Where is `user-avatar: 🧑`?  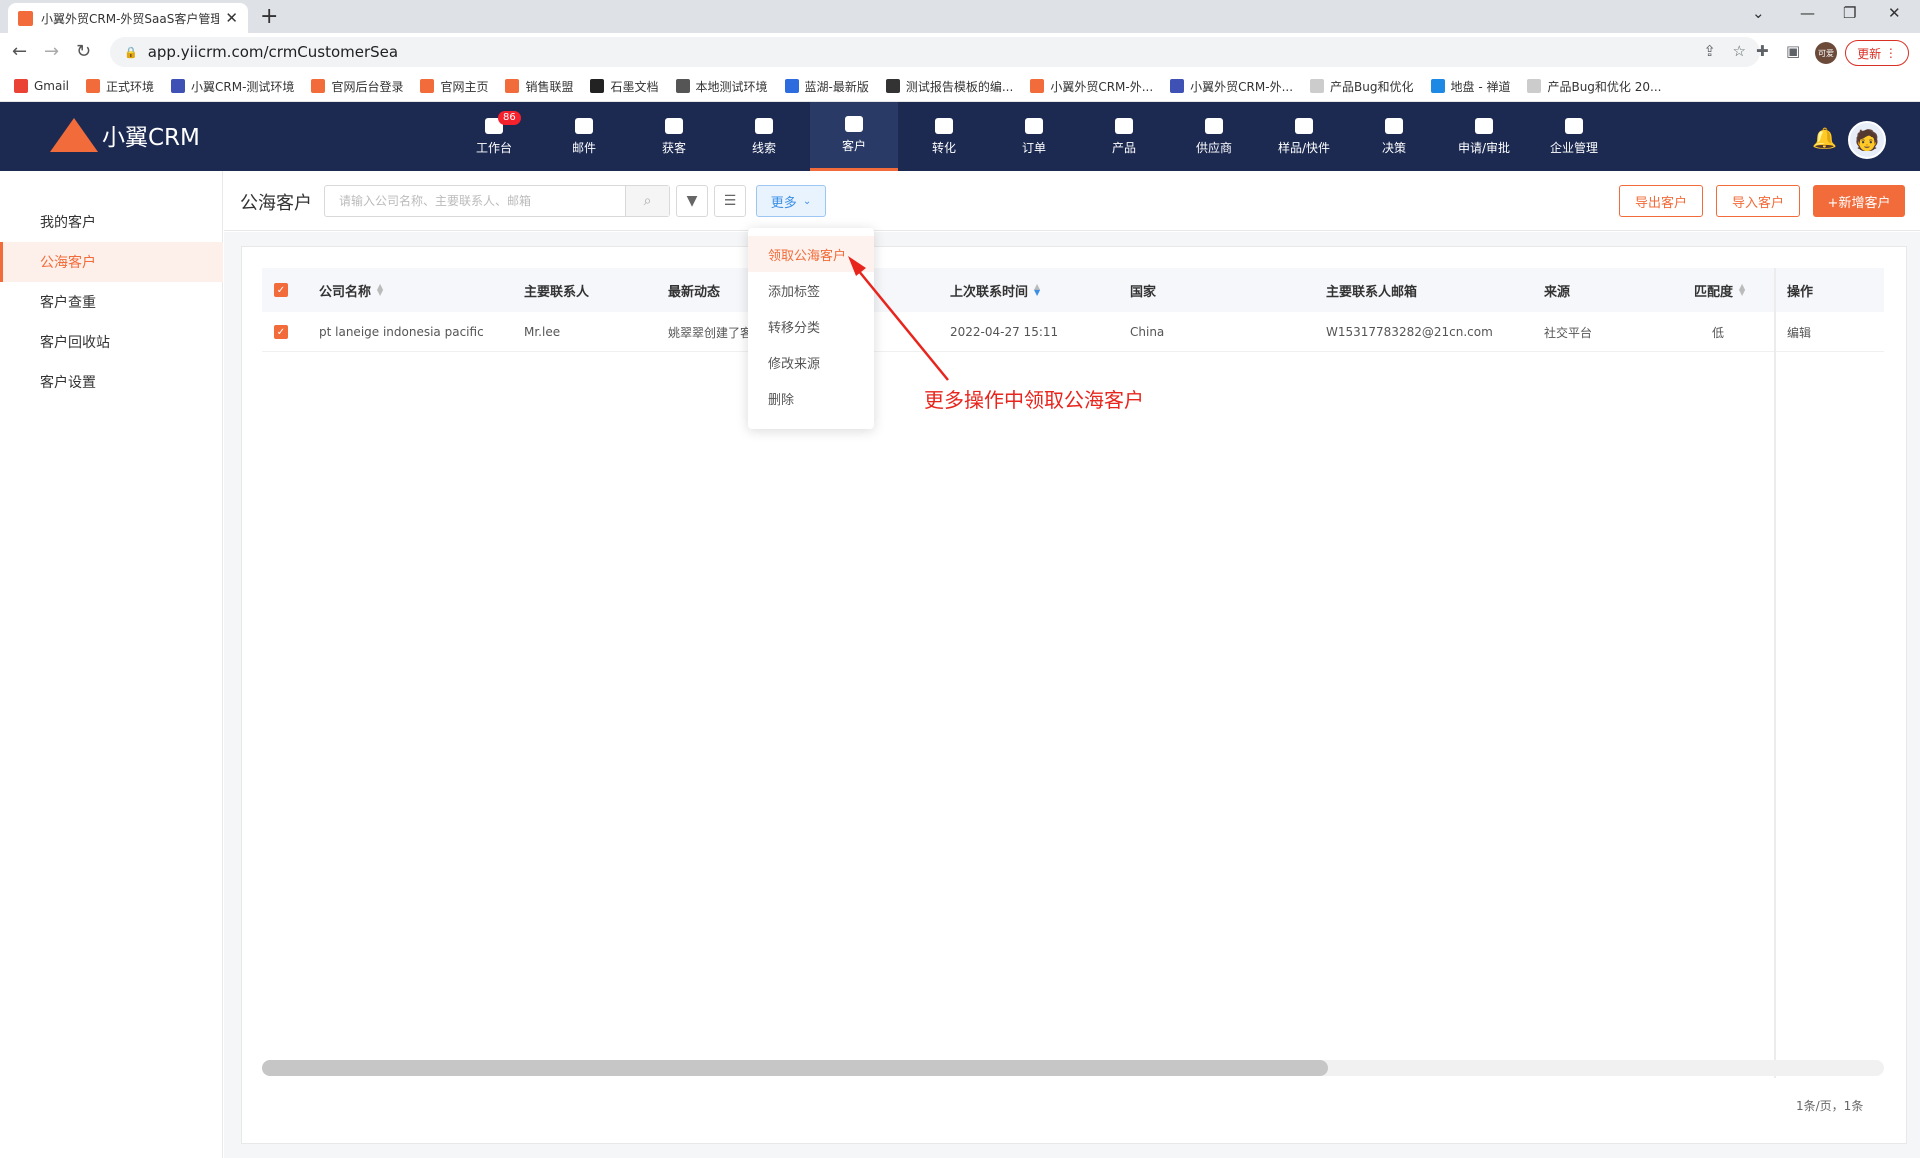
user-avatar: 🧑 is located at coordinates (1867, 140).